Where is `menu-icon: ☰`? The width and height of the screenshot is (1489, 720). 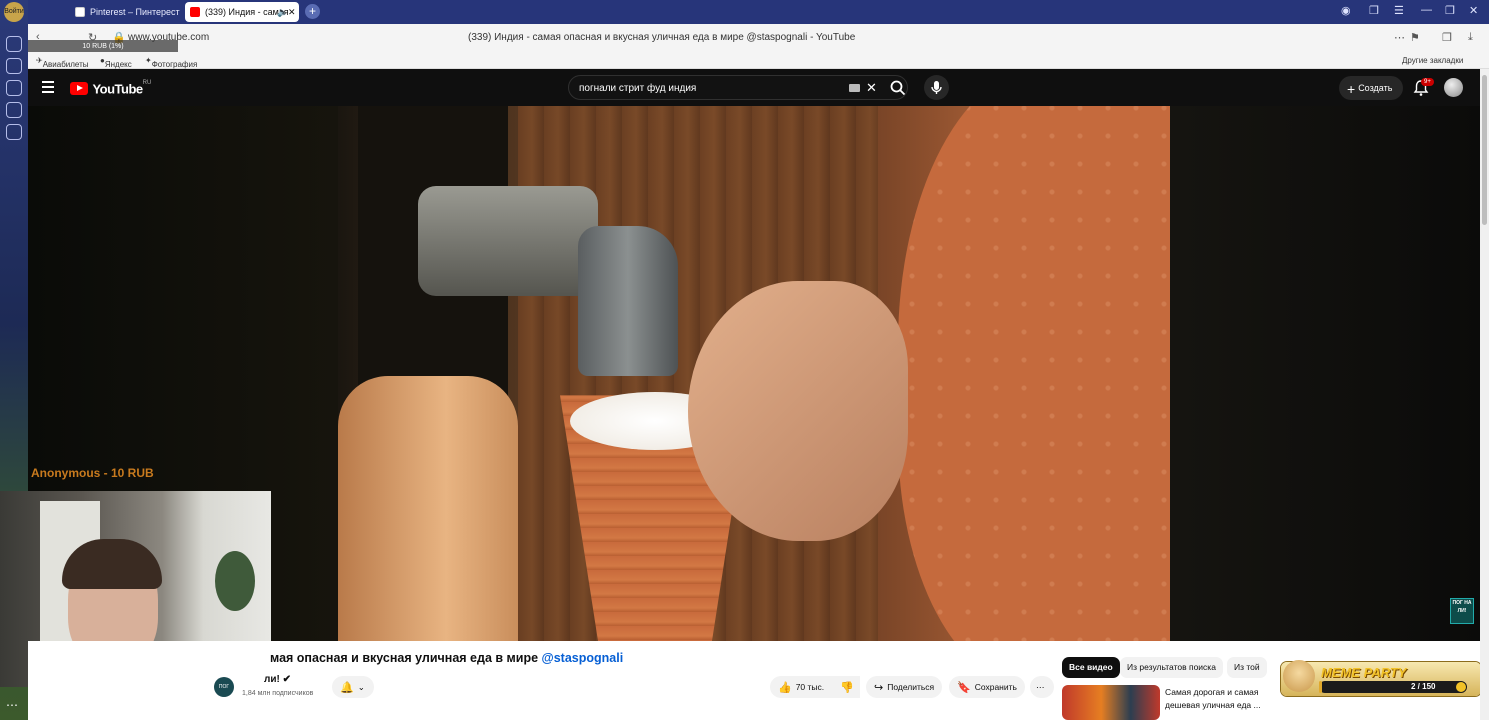
menu-icon: ☰ is located at coordinates (1399, 10).